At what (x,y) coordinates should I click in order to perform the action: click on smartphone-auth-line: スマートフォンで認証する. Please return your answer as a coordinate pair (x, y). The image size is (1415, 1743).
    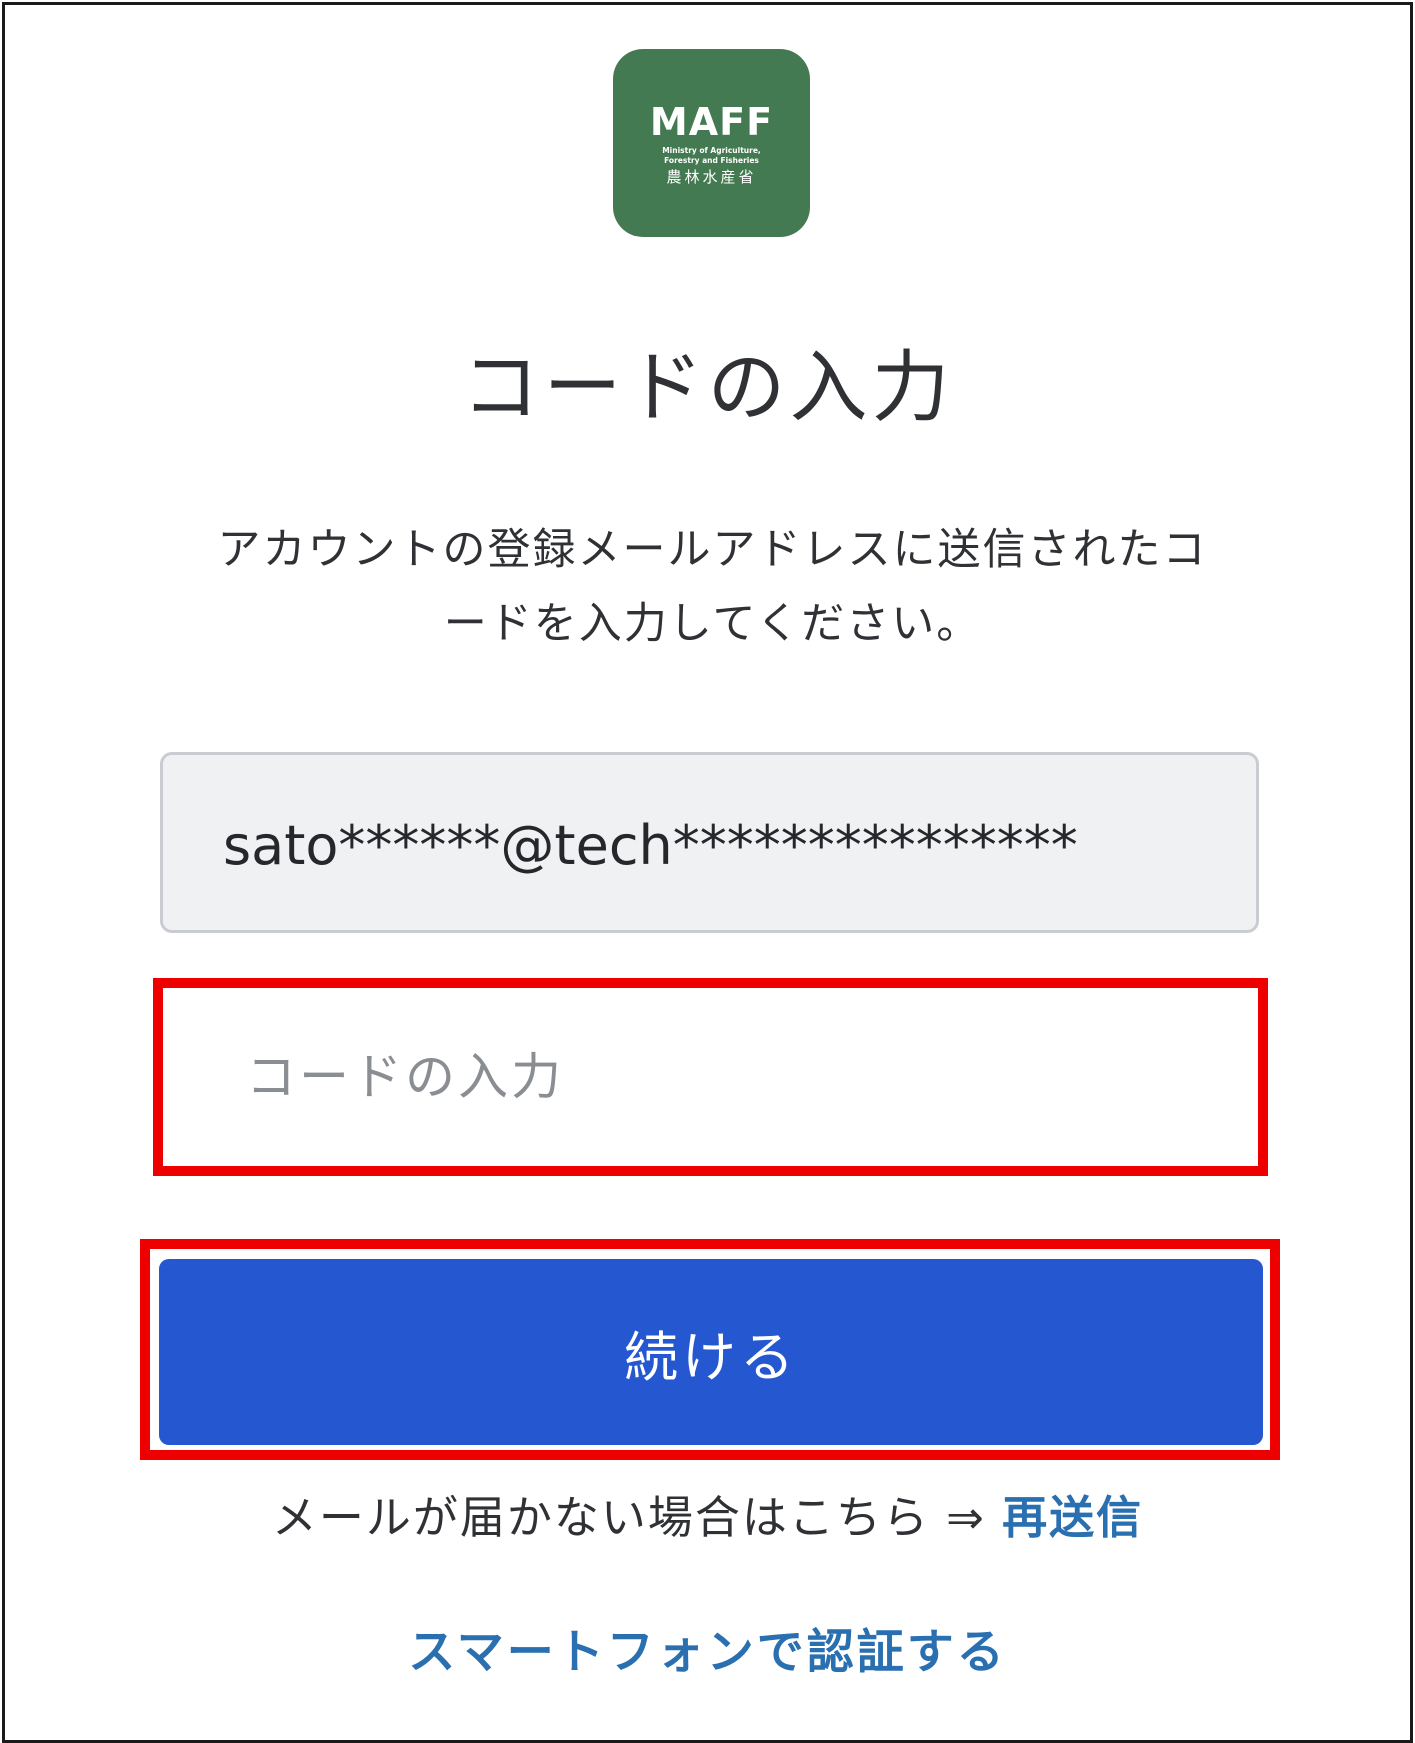
    Looking at the image, I should click on (707, 1653).